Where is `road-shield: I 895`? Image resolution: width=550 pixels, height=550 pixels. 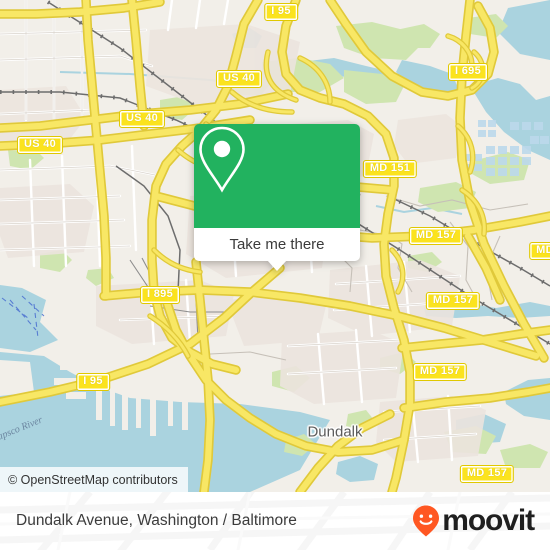
road-shield: I 895 is located at coordinates (160, 295).